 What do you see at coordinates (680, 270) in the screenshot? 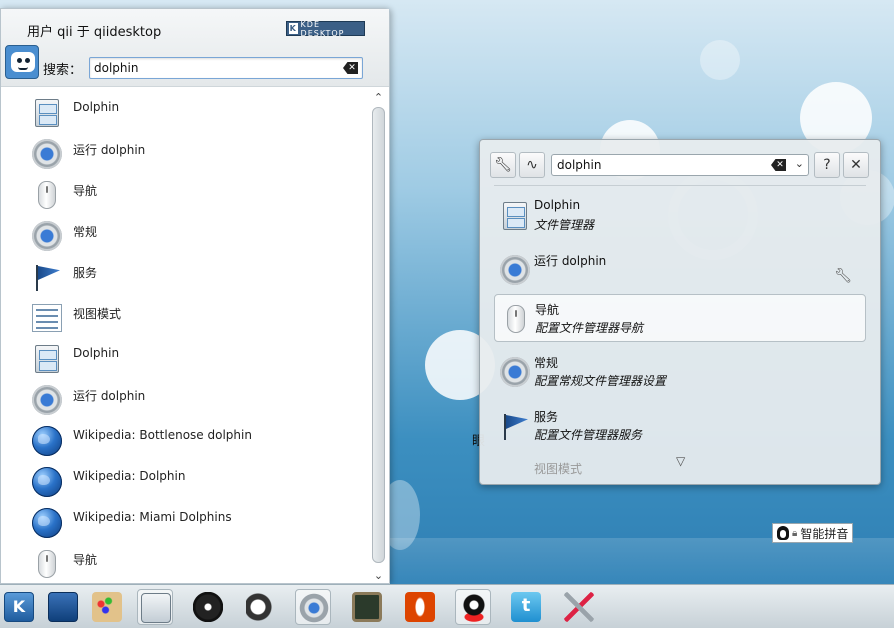
I see `result-item: 运行 dolphin 🔧︎` at bounding box center [680, 270].